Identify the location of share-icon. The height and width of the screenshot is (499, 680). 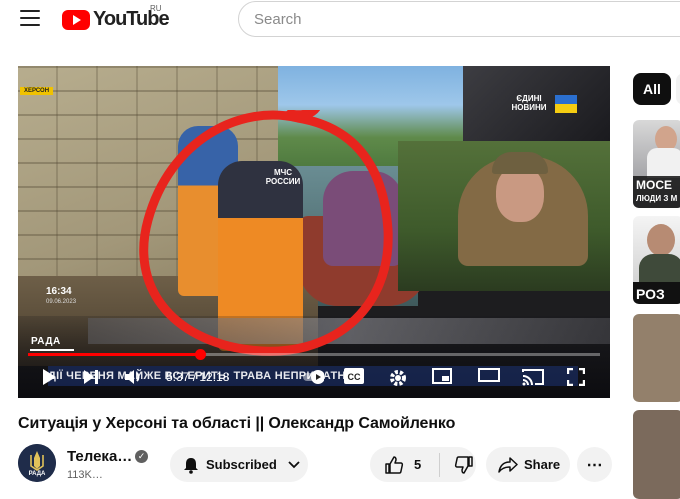
(508, 464).